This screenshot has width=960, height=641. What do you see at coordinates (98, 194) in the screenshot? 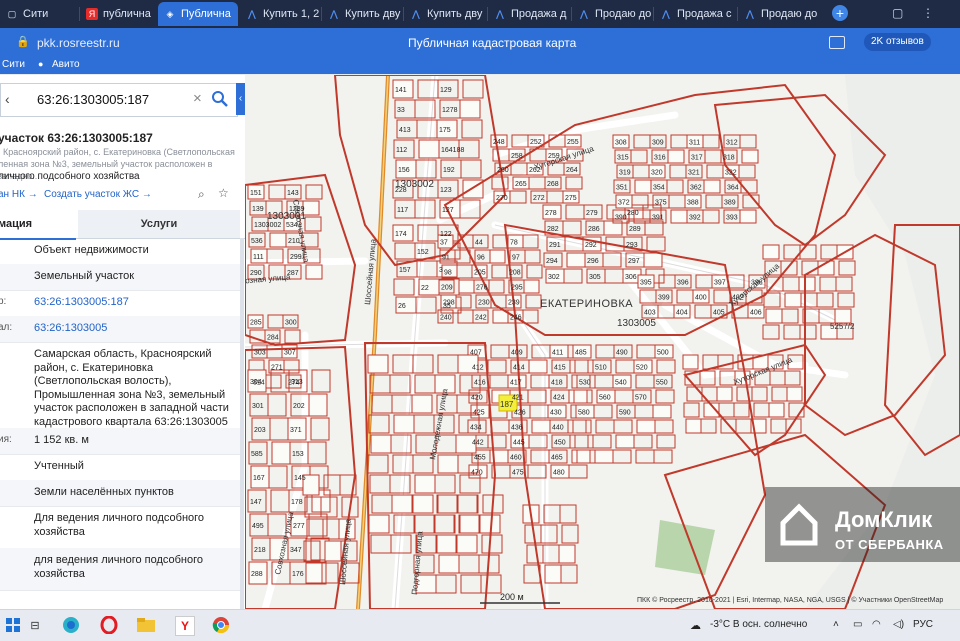
I see `link-create-parcel: Создать участок ЖС →` at bounding box center [98, 194].